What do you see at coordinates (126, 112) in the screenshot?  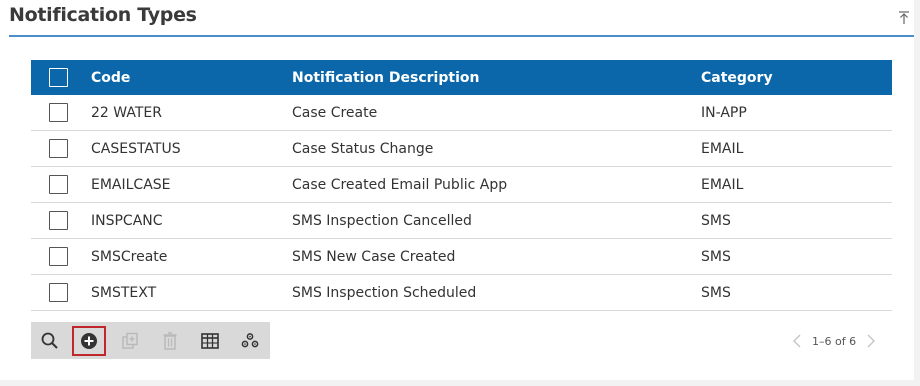 I see `cell-code: 22 WATER` at bounding box center [126, 112].